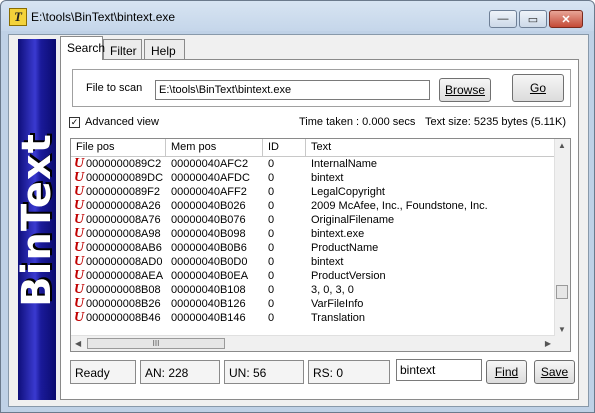 The height and width of the screenshot is (413, 595). I want to click on save-button-label: Save, so click(554, 372).